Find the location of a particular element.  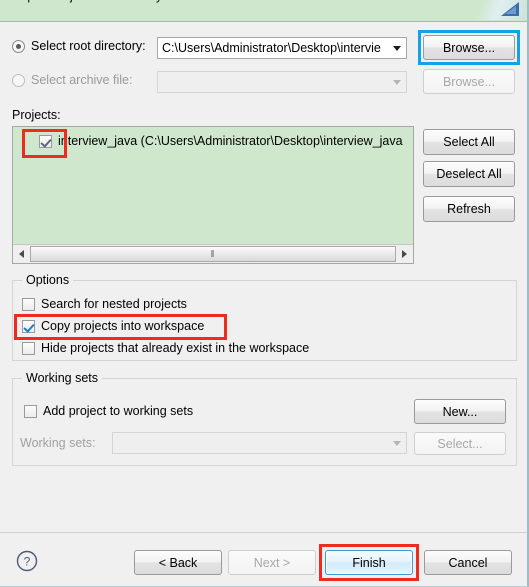

cancel-button: Cancel is located at coordinates (468, 562).